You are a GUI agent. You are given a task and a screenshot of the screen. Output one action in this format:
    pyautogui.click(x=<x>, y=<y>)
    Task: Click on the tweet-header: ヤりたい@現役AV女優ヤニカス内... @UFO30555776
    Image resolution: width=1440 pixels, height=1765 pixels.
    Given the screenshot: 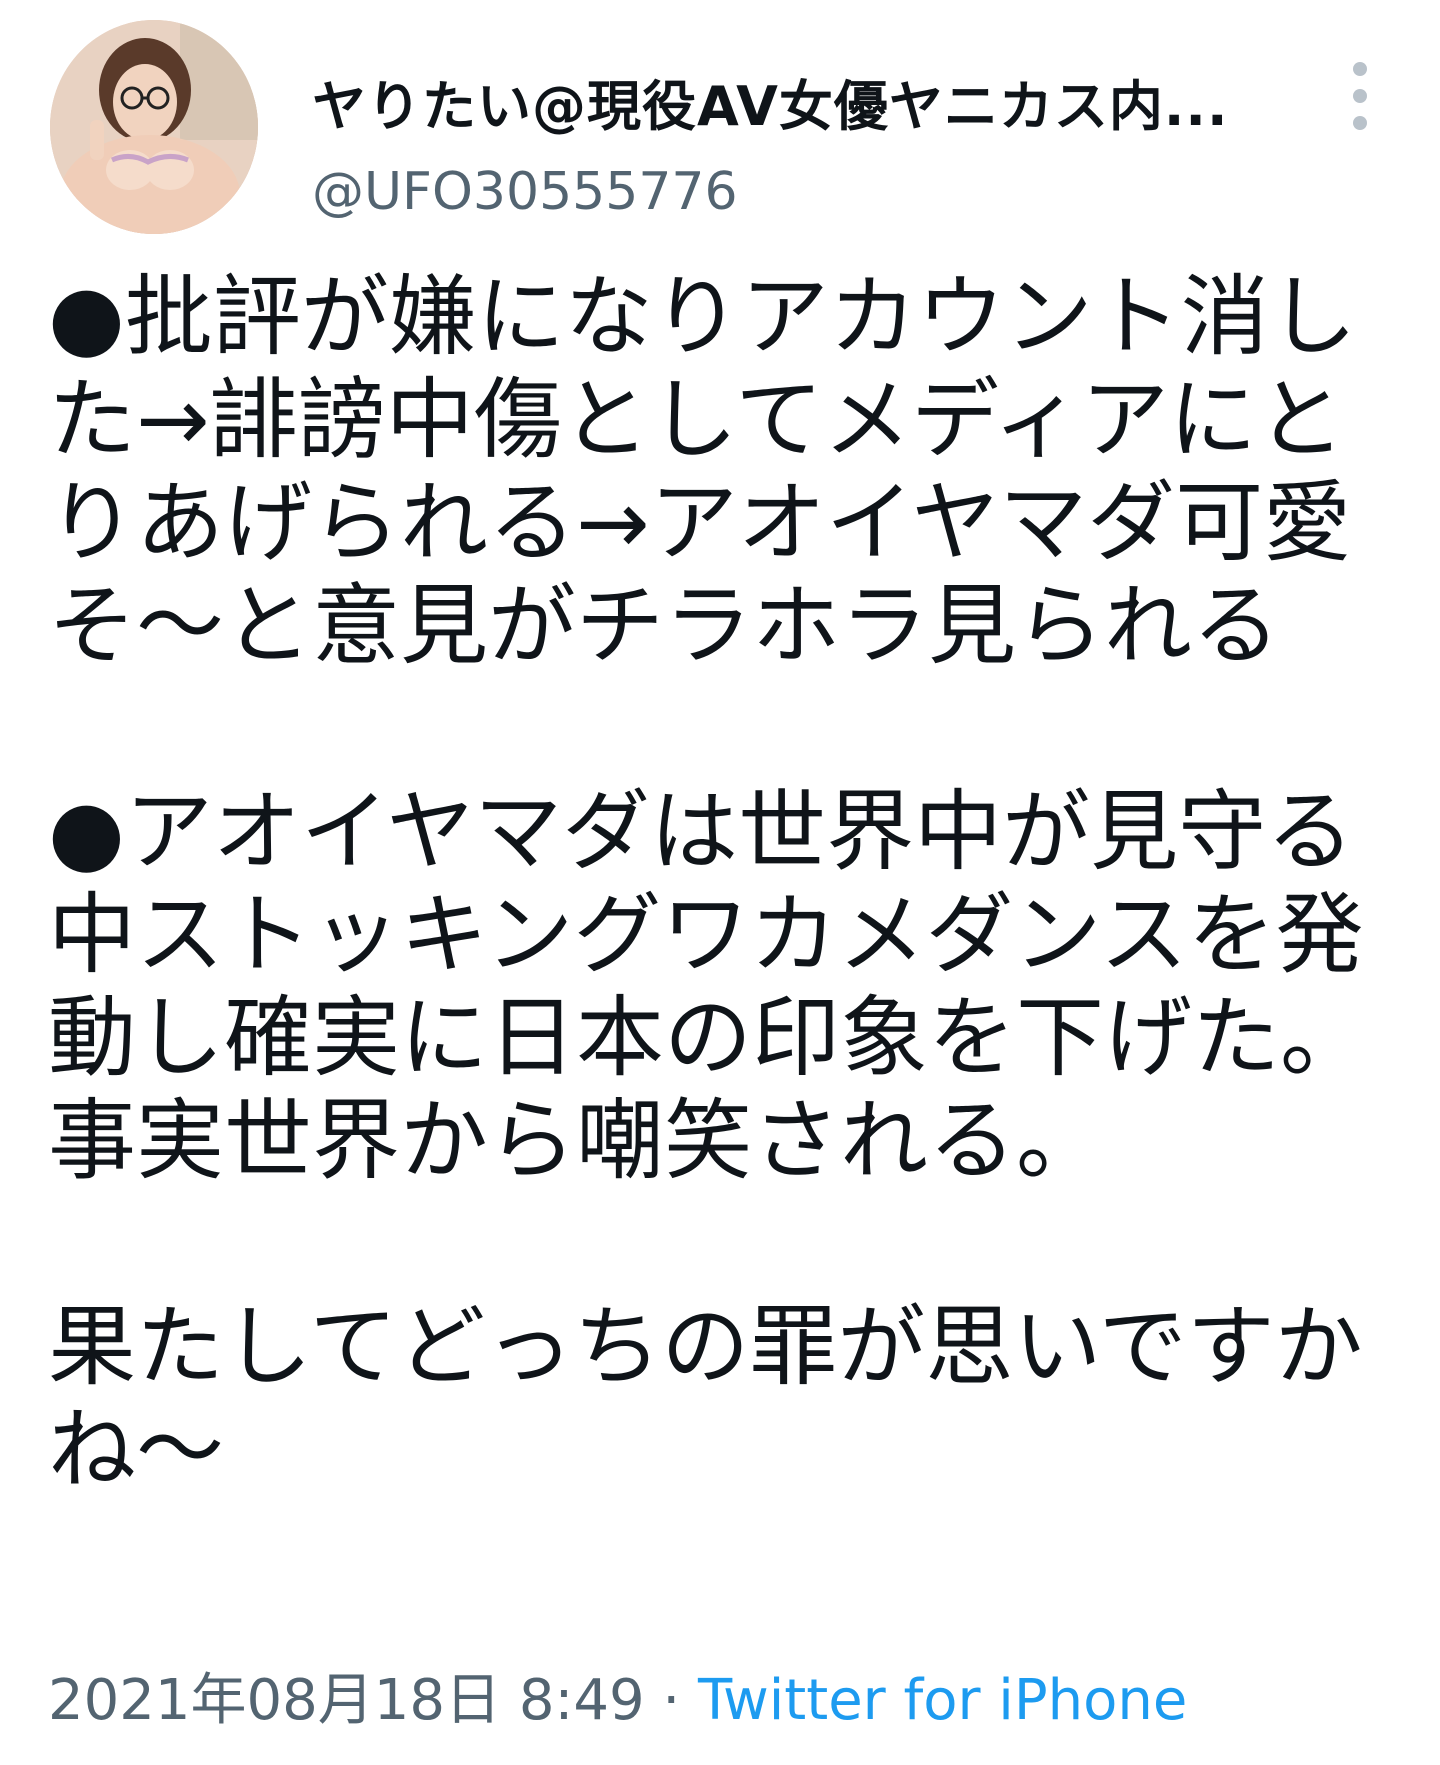 What is the action you would take?
    pyautogui.click(x=720, y=130)
    